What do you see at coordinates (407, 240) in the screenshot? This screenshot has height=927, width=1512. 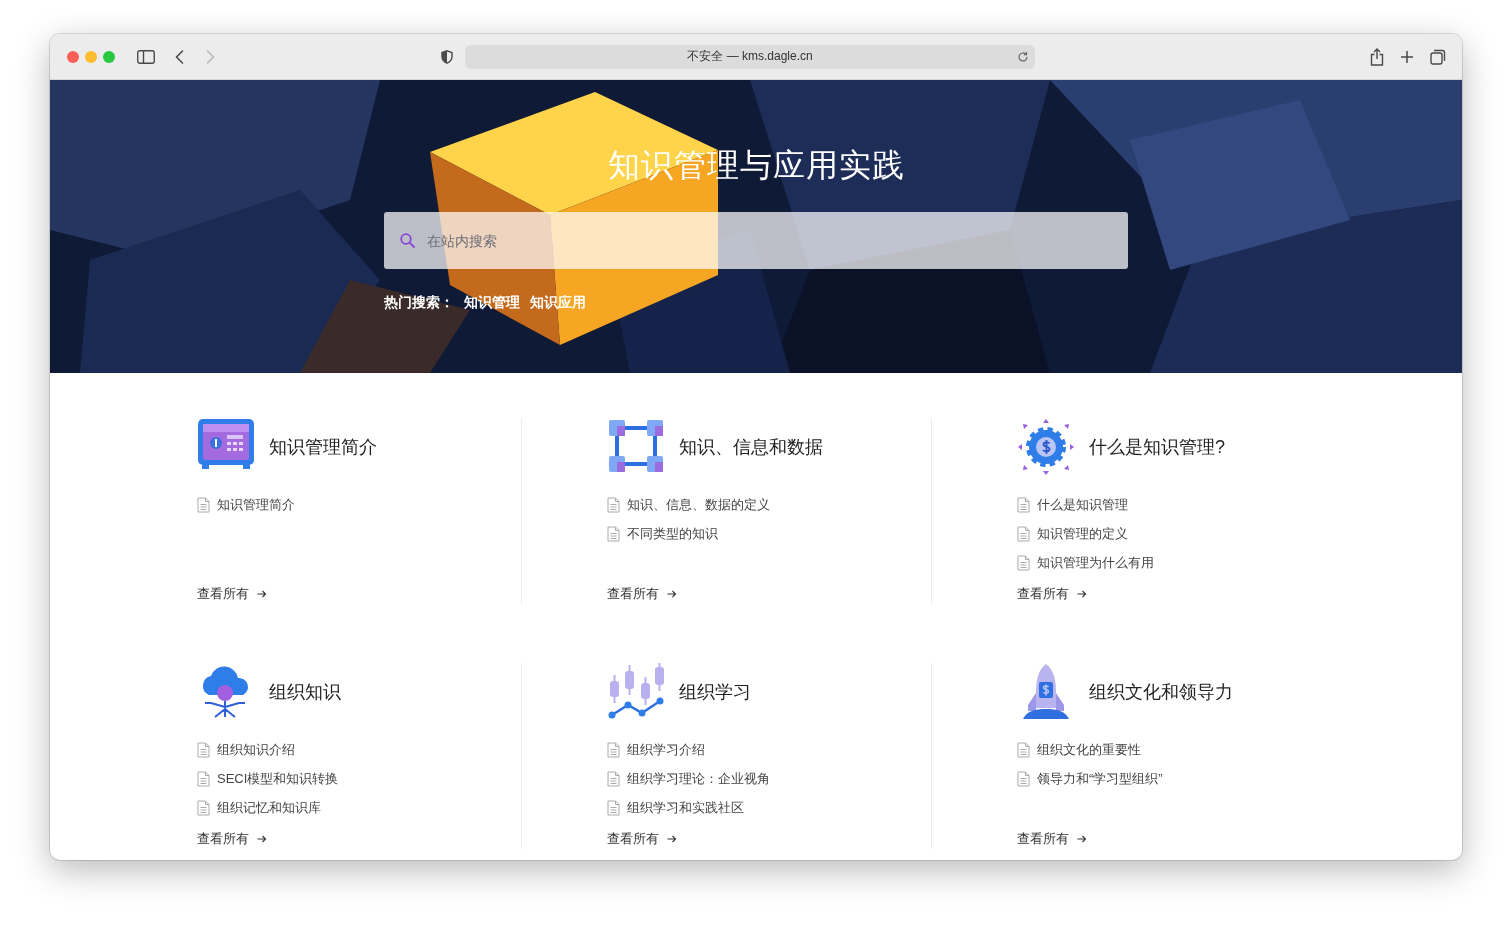 I see `search-icon` at bounding box center [407, 240].